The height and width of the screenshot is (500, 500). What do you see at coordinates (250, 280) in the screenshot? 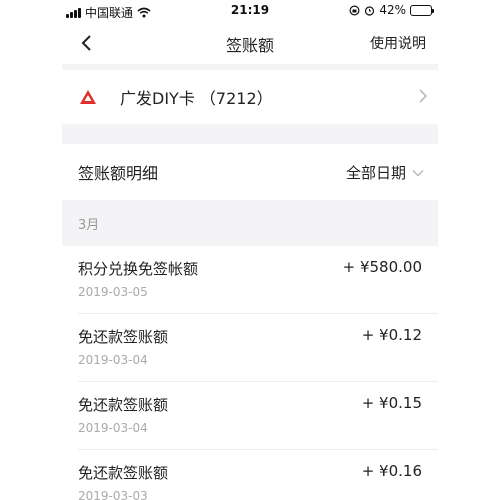
I see `transaction-row: 积分兑换免签帐额 2019-03-05 + ¥580.00` at bounding box center [250, 280].